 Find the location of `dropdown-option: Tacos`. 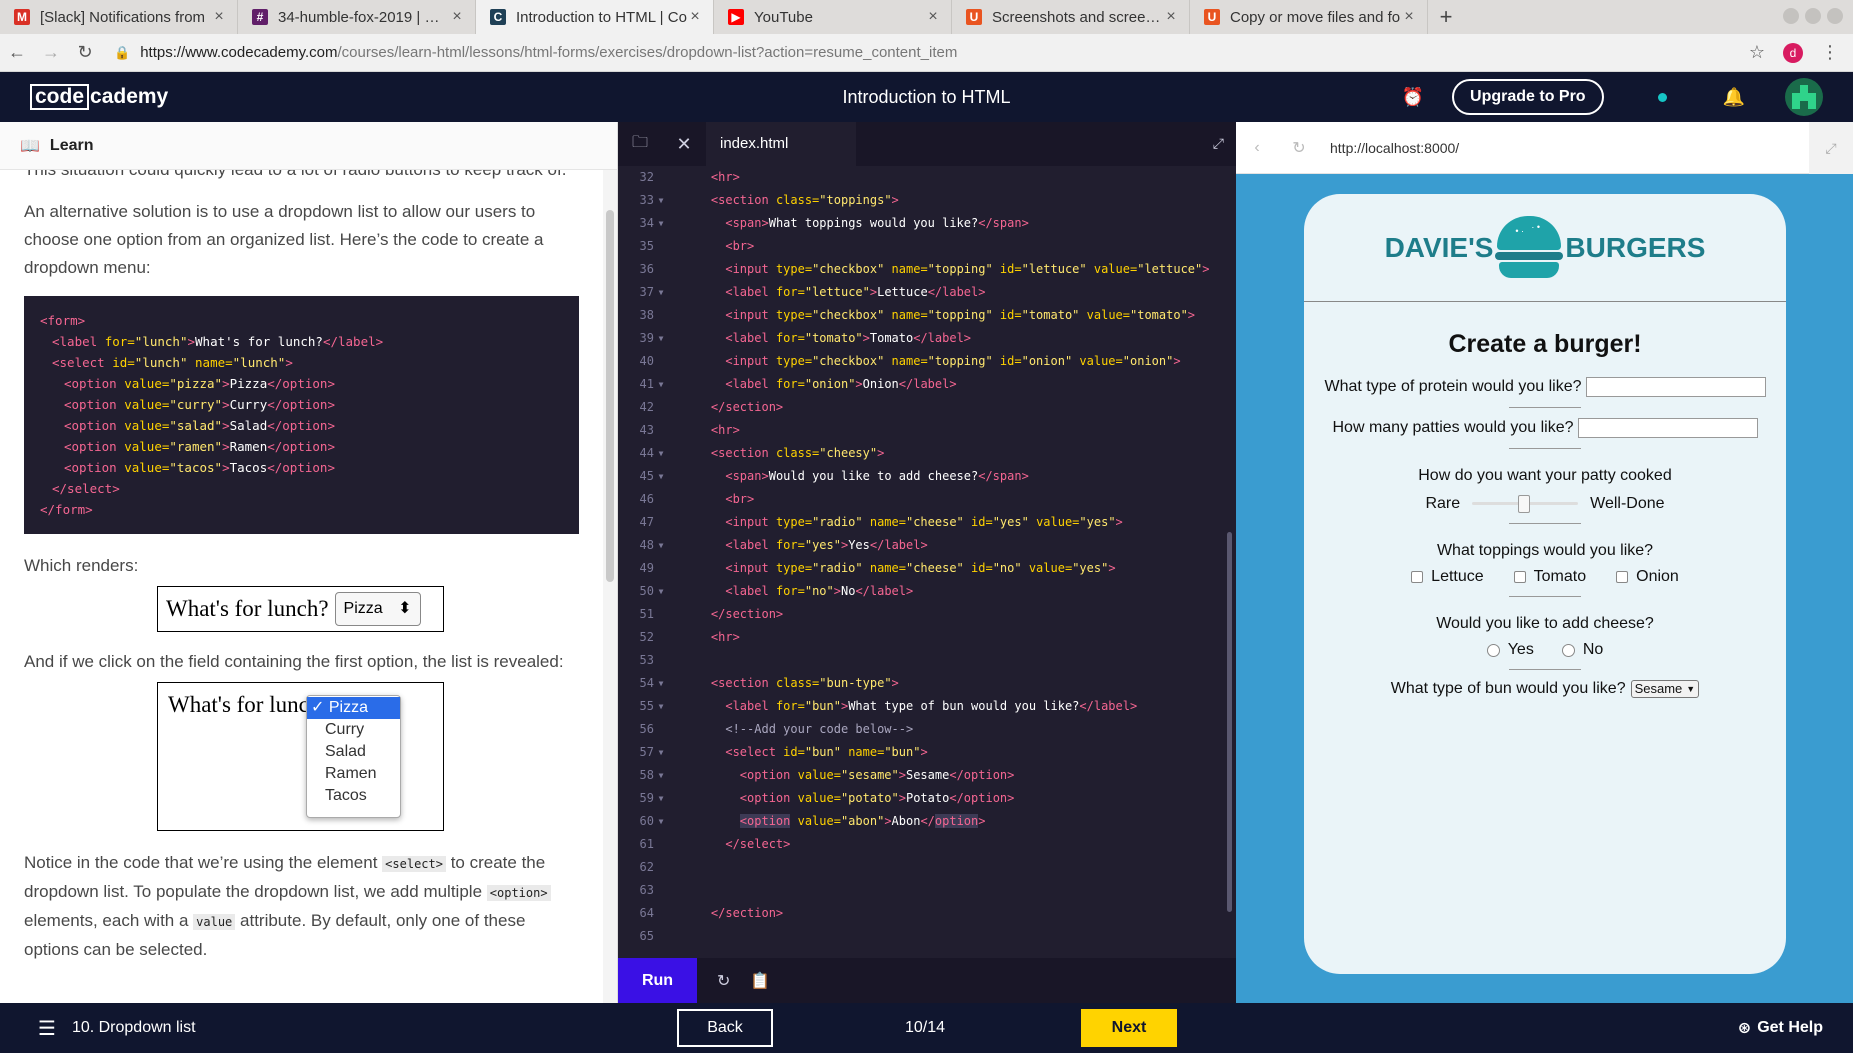

dropdown-option: Tacos is located at coordinates (353, 796).